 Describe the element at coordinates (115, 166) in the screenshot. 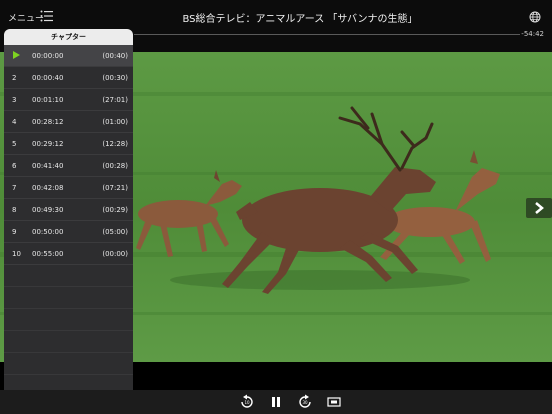

I see `chapter-duration: (00:28)` at that location.